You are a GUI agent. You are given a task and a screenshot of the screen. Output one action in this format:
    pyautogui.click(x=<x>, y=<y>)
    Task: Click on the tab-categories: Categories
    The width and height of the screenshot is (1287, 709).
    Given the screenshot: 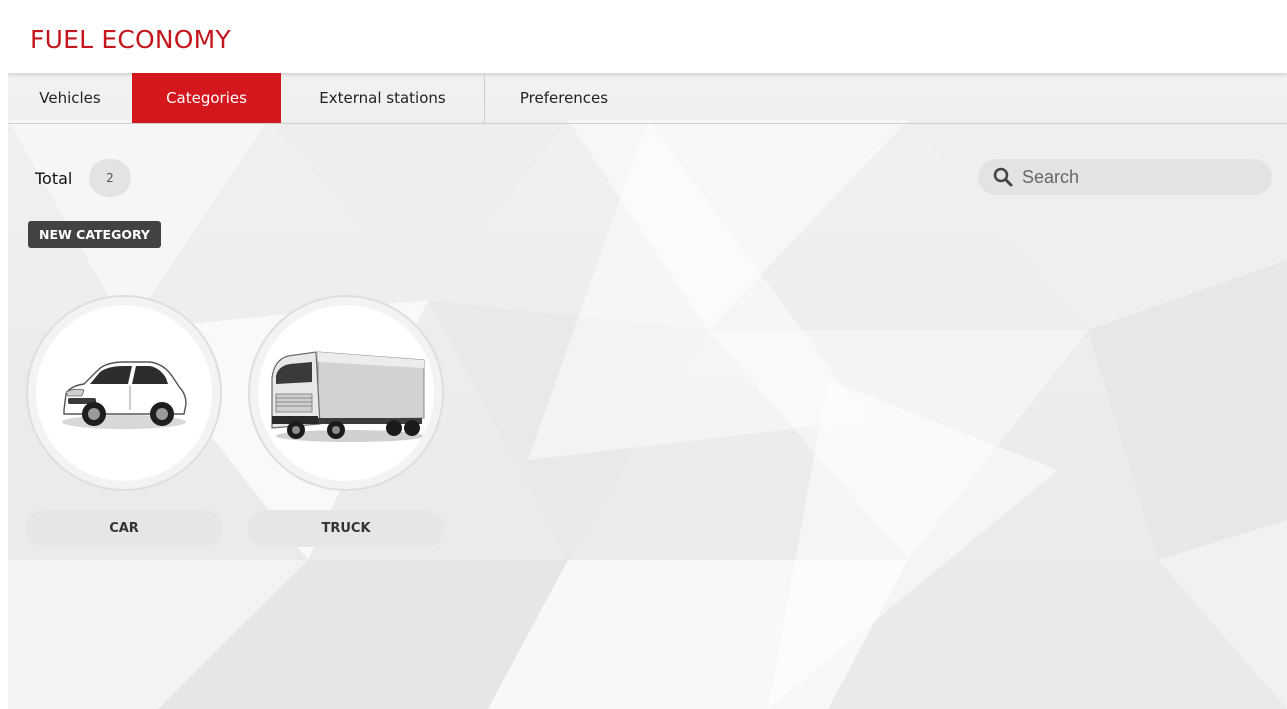 What is the action you would take?
    pyautogui.click(x=206, y=98)
    